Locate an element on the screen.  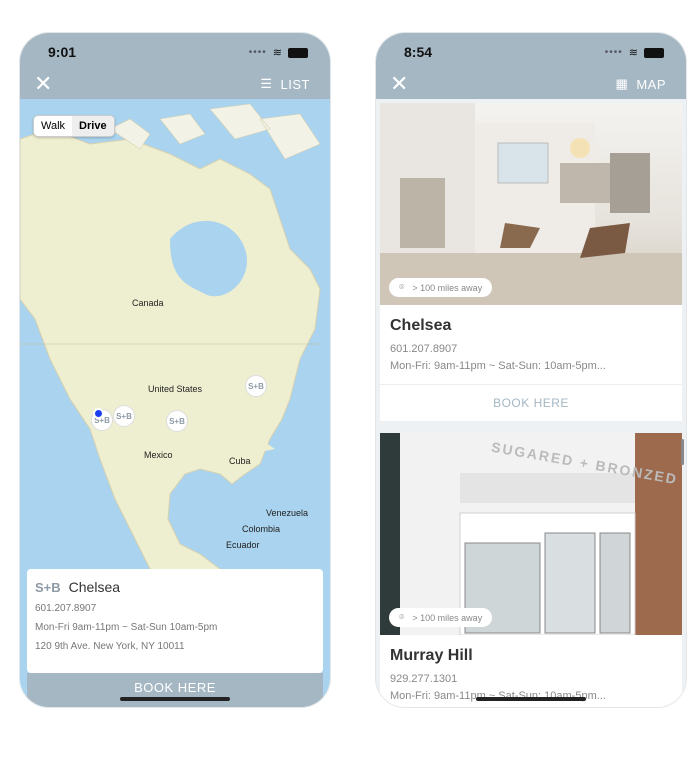
map-icon: ▦ is located at coordinates (622, 83).